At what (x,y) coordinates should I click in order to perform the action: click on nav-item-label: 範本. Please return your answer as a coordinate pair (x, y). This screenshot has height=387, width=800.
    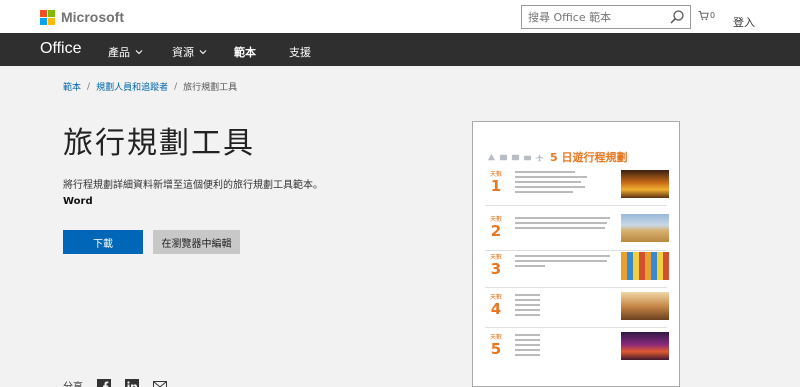
    Looking at the image, I should click on (245, 52).